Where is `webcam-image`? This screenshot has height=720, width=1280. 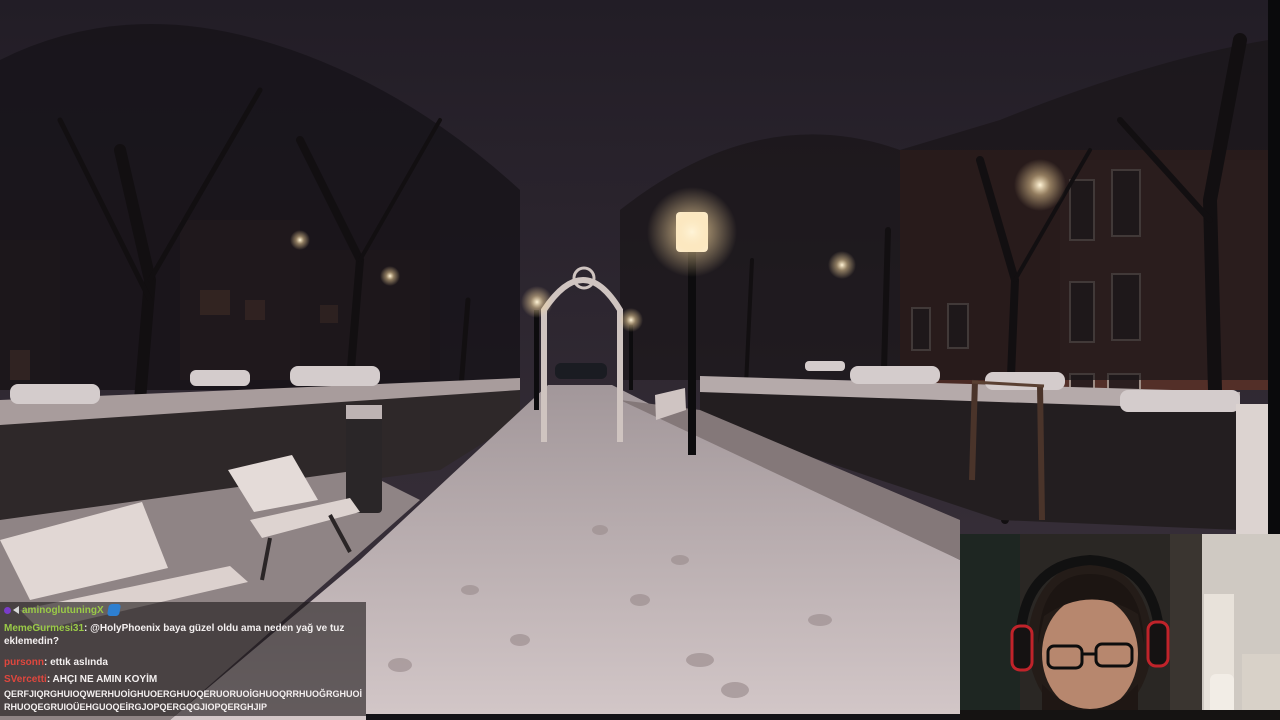 webcam-image is located at coordinates (1120, 627).